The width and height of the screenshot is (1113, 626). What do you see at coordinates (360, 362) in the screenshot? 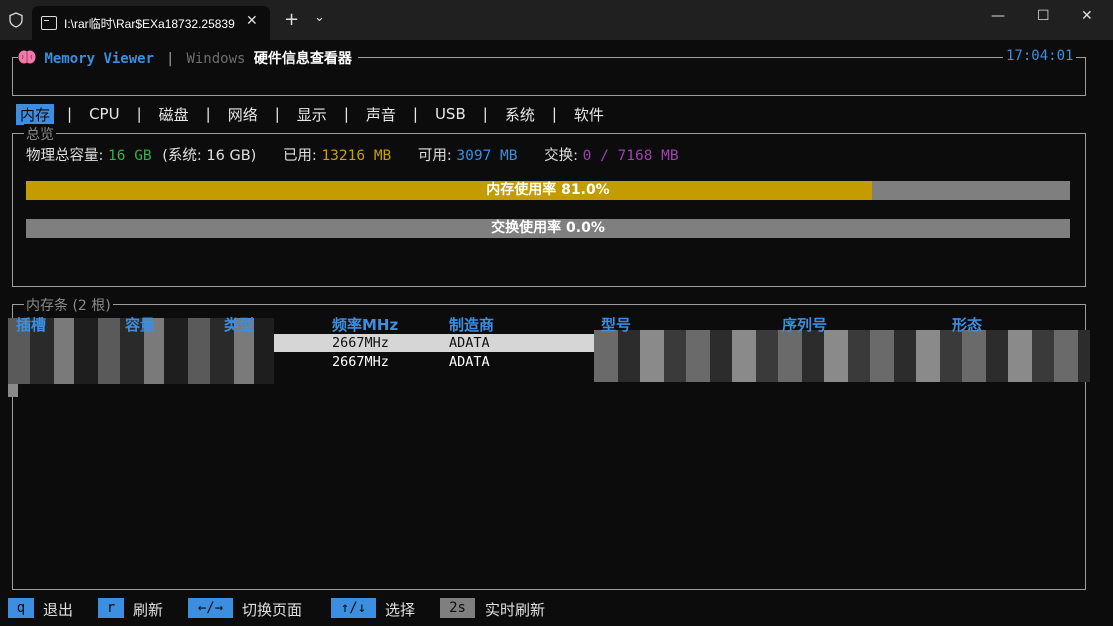
I see `row-2-frequency: 2667MHz` at bounding box center [360, 362].